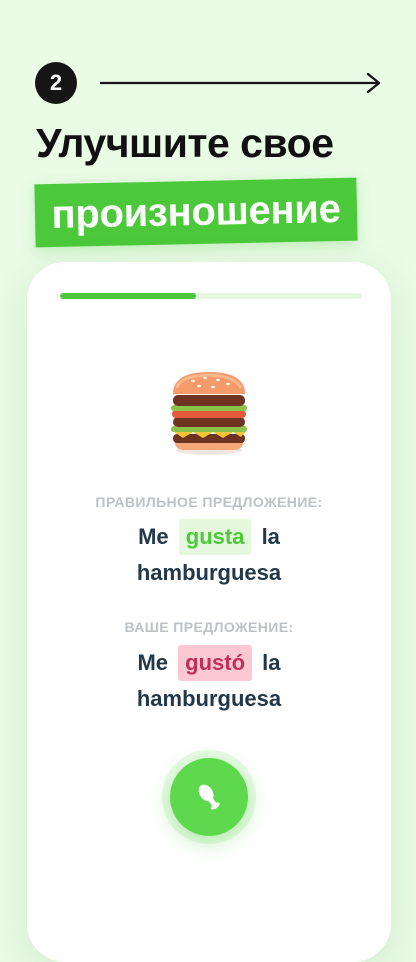 The height and width of the screenshot is (962, 416). I want to click on your-sentence: Me gustó la hamburguesa, so click(209, 681).